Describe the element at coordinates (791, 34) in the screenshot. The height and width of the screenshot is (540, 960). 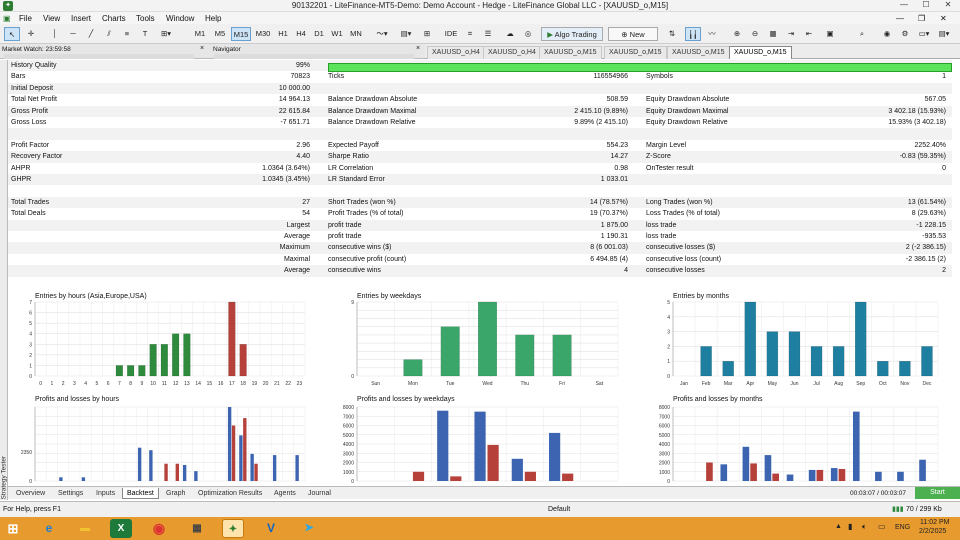
I see `autoscroll-icon: ⇥` at that location.